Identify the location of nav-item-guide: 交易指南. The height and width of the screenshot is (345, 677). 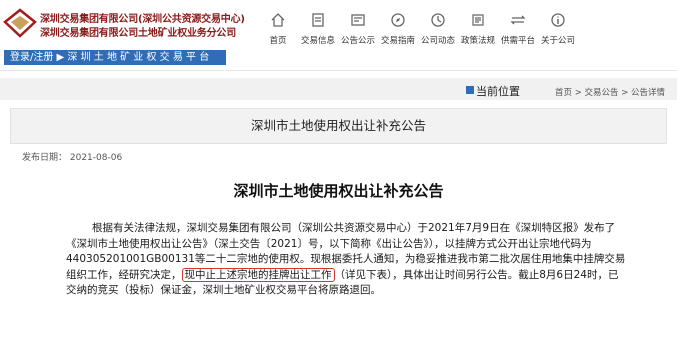
(398, 29).